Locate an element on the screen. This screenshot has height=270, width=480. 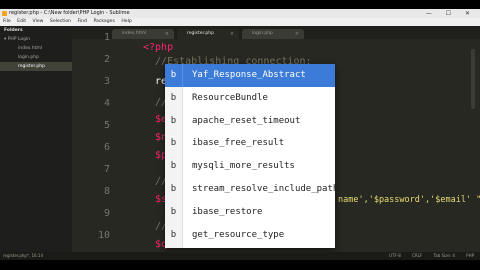
tab-register-php: register.php × is located at coordinates (208, 34).